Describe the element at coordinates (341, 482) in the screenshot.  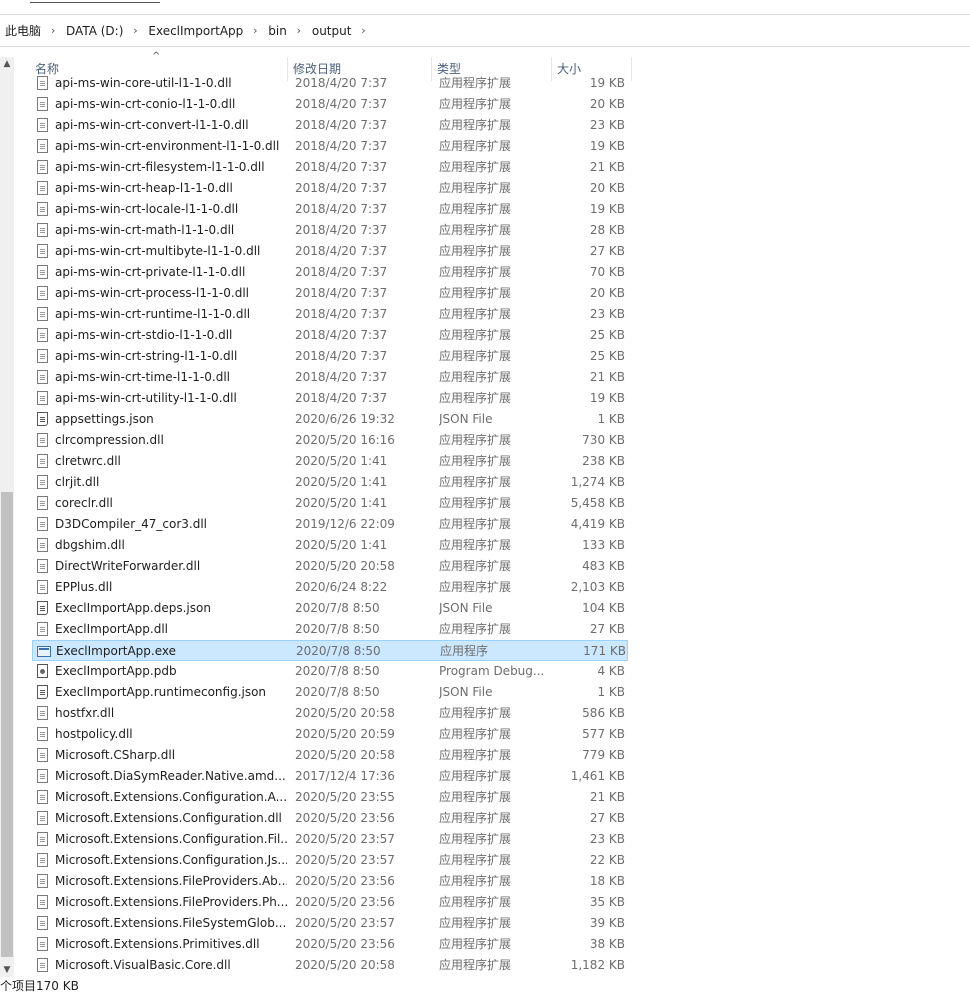
I see `file-date: 2020/5/20 1:41` at that location.